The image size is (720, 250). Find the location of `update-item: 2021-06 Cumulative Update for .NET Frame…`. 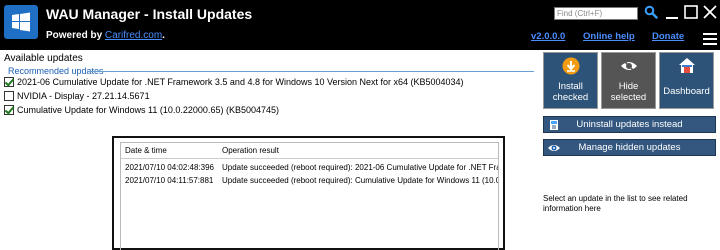

update-item: 2021-06 Cumulative Update for .NET Frame… is located at coordinates (234, 82).